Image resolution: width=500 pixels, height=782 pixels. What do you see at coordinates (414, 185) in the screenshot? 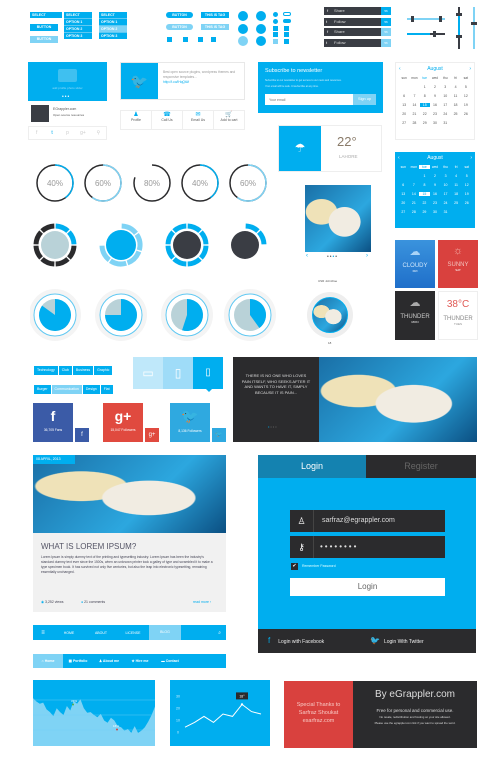
I see `calendar-day: 7` at bounding box center [414, 185].